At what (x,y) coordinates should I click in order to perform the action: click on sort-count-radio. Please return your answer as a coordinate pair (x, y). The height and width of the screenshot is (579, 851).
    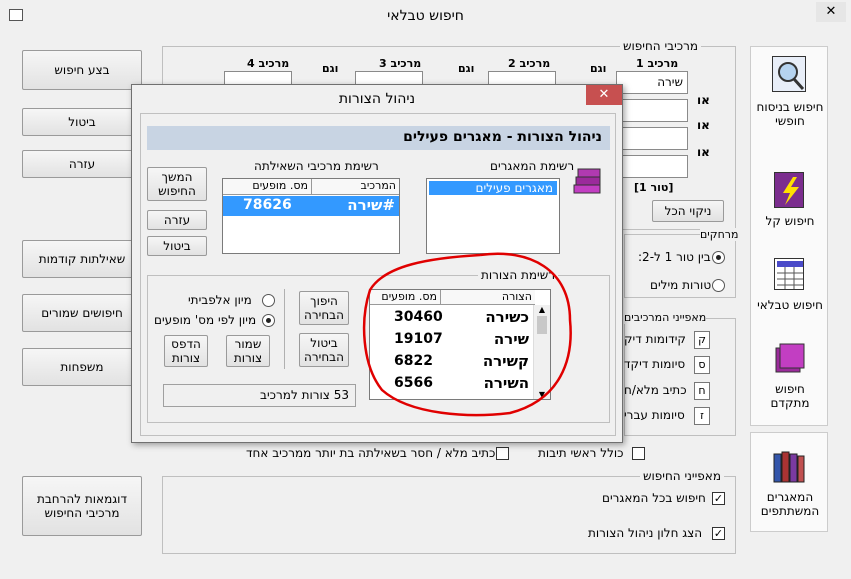
    Looking at the image, I should click on (268, 320).